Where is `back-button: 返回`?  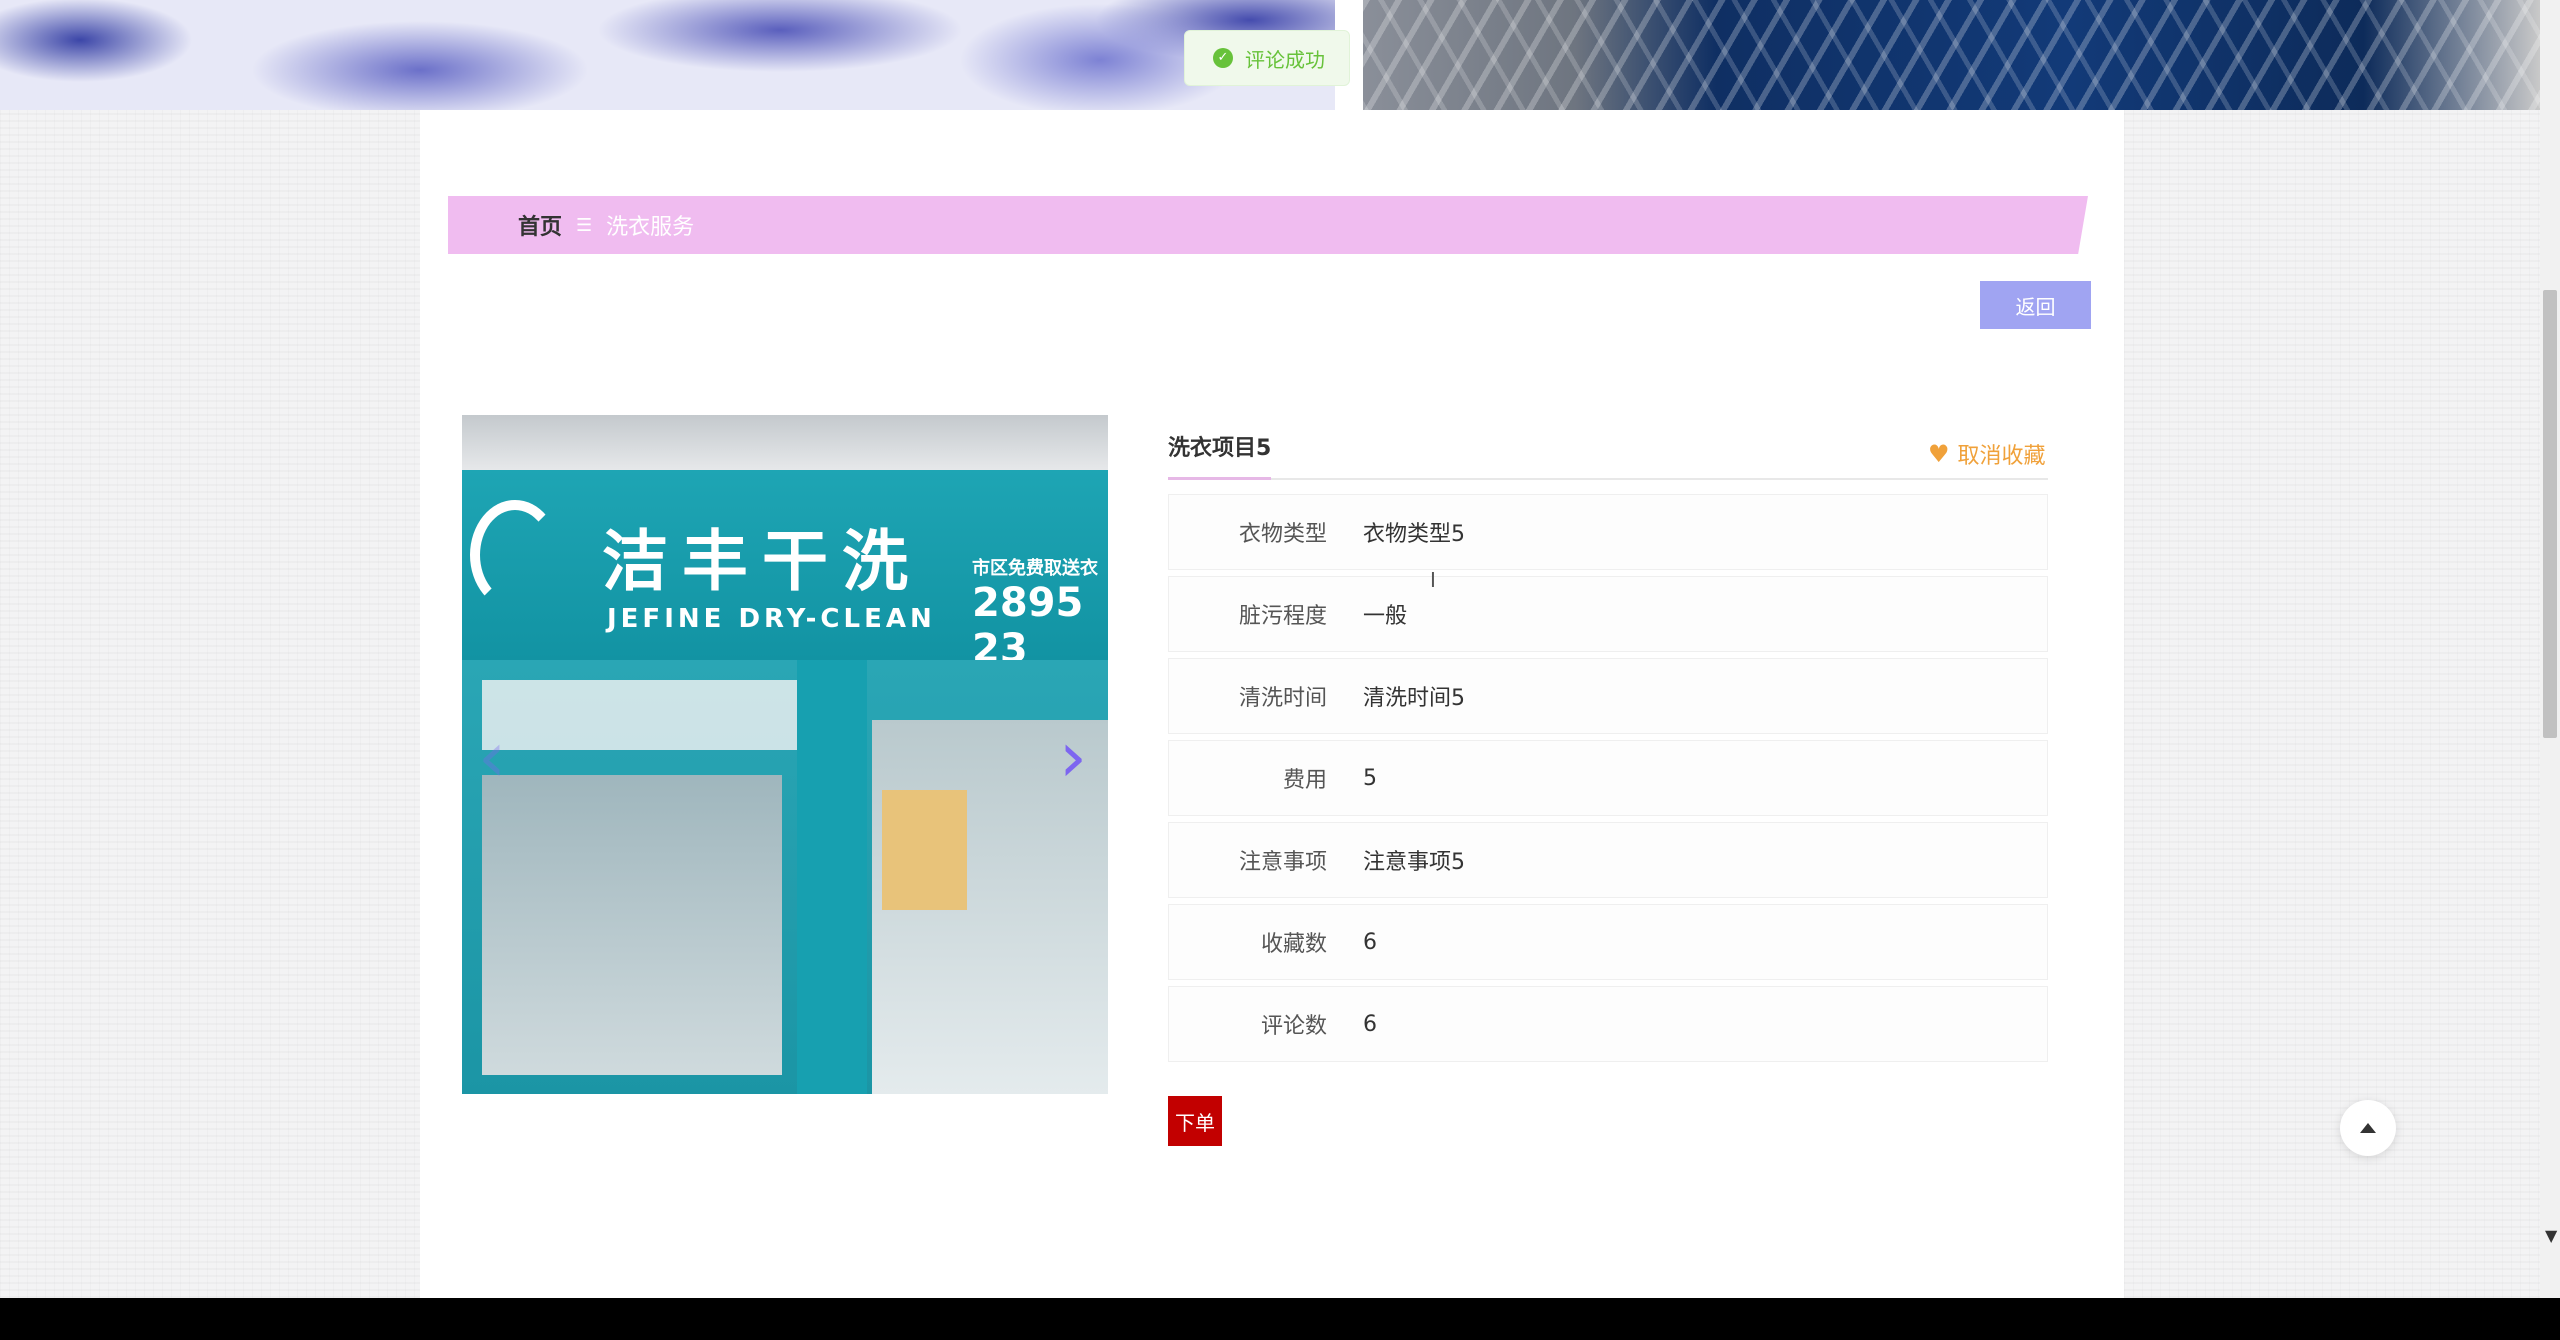 back-button: 返回 is located at coordinates (2035, 305).